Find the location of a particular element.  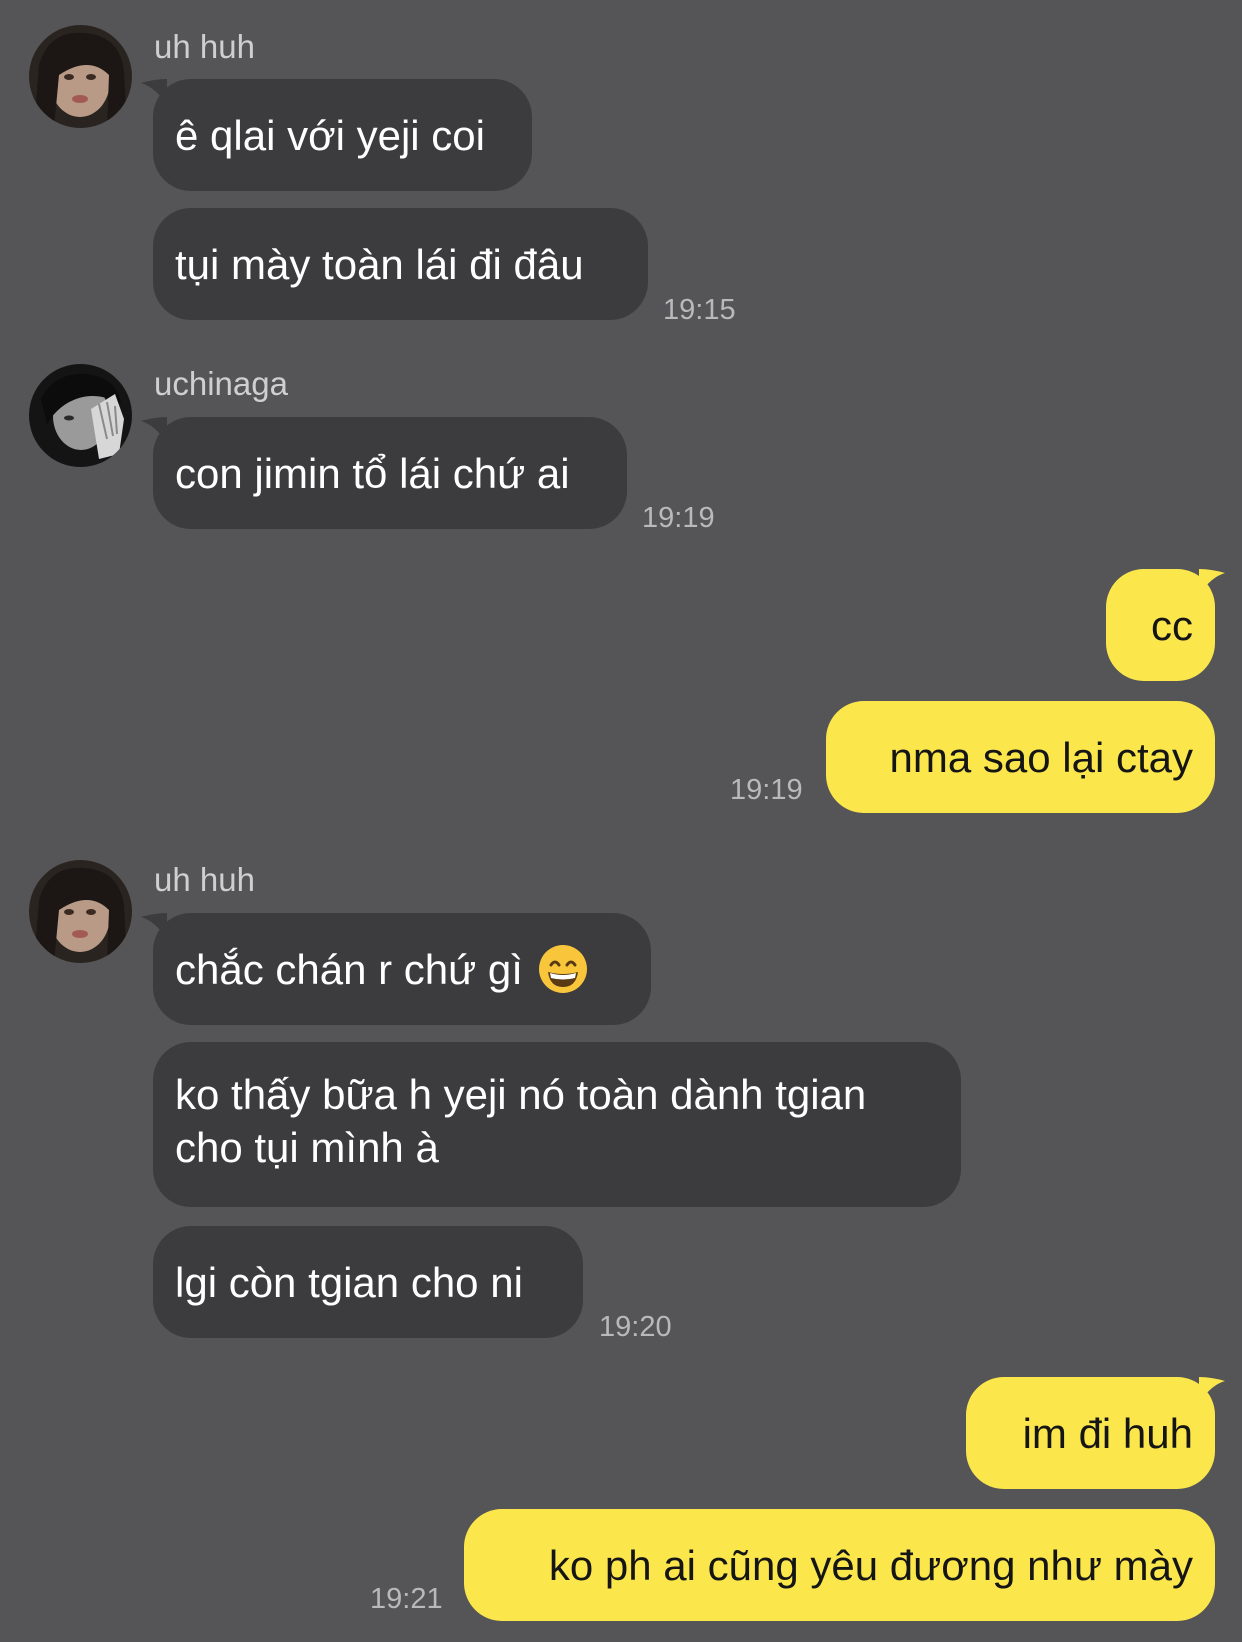

sender-name: uchinaga is located at coordinates (221, 383).